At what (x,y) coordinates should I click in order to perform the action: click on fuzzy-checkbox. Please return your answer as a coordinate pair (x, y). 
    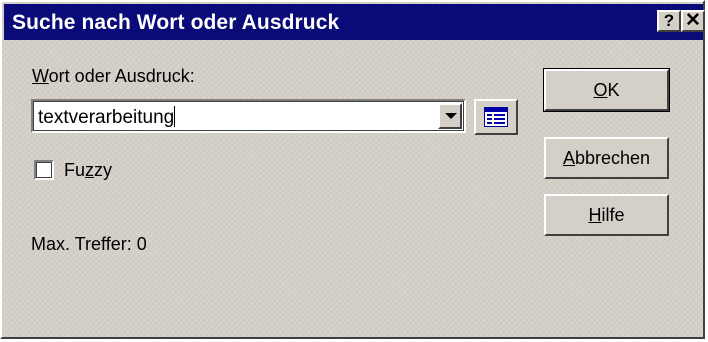
    Looking at the image, I should click on (44, 170).